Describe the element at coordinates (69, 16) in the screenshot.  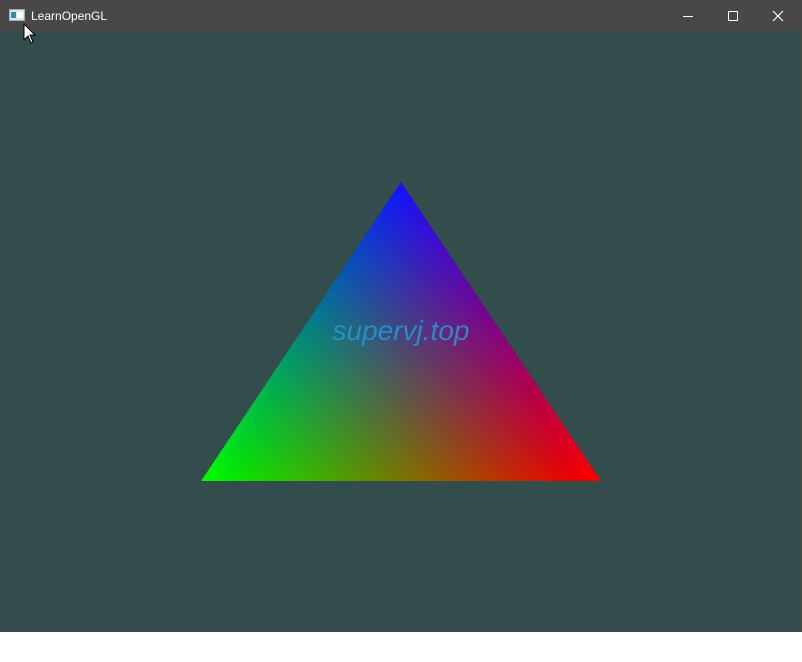
I see `window-title: LearnOpenGL` at that location.